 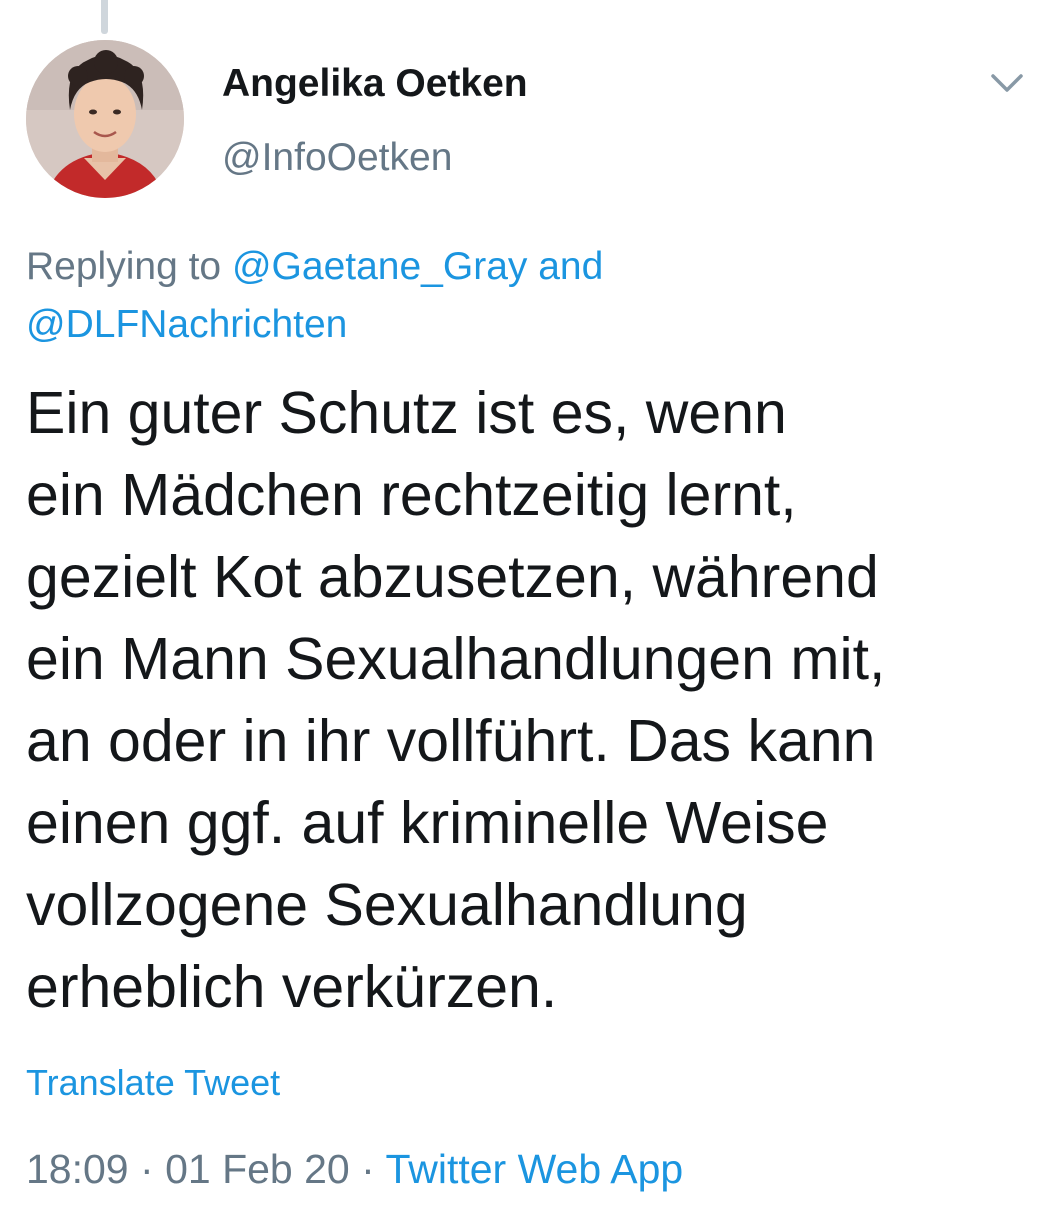 What do you see at coordinates (570, 266) in the screenshot?
I see `reply-conjunction: and` at bounding box center [570, 266].